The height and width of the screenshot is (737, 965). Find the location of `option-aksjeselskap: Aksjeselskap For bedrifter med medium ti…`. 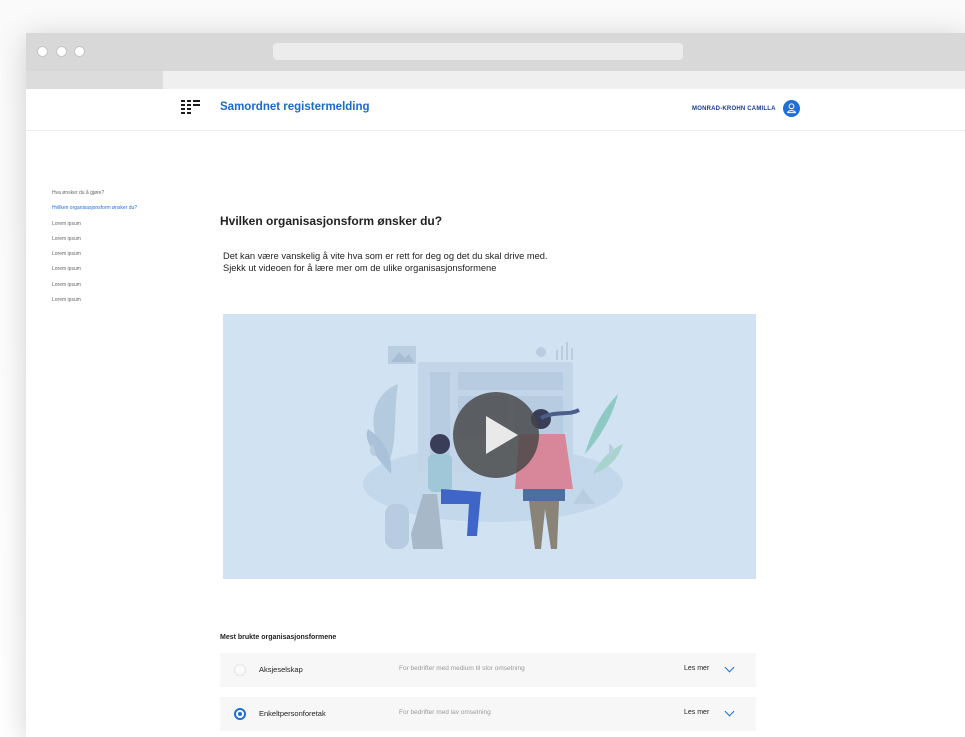

option-aksjeselskap: Aksjeselskap For bedrifter med medium ti… is located at coordinates (488, 670).